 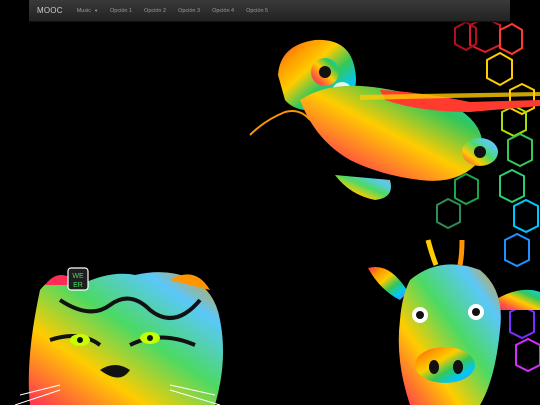 I want to click on nav-item-opcion-1-label: Opción 1, so click(x=121, y=10).